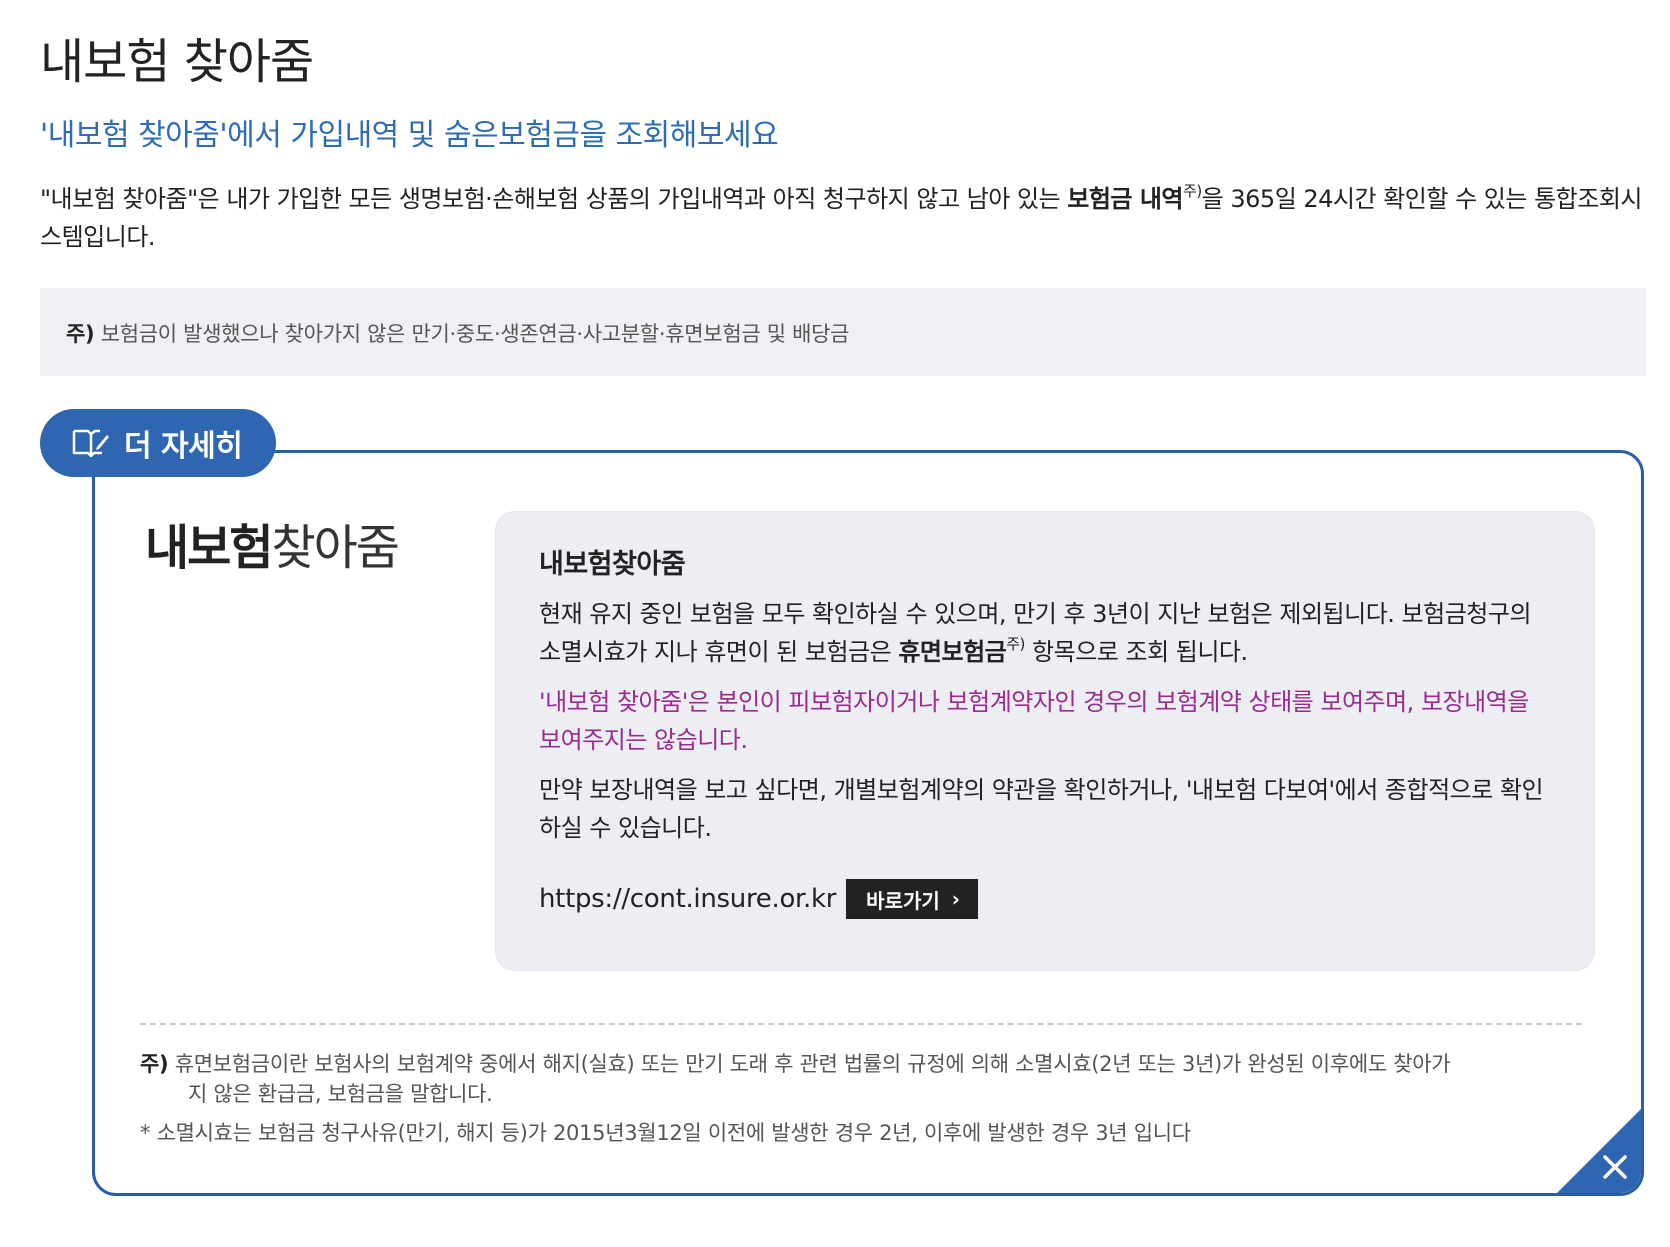 The height and width of the screenshot is (1247, 1670). What do you see at coordinates (861, 1024) in the screenshot?
I see `dashed-divider` at bounding box center [861, 1024].